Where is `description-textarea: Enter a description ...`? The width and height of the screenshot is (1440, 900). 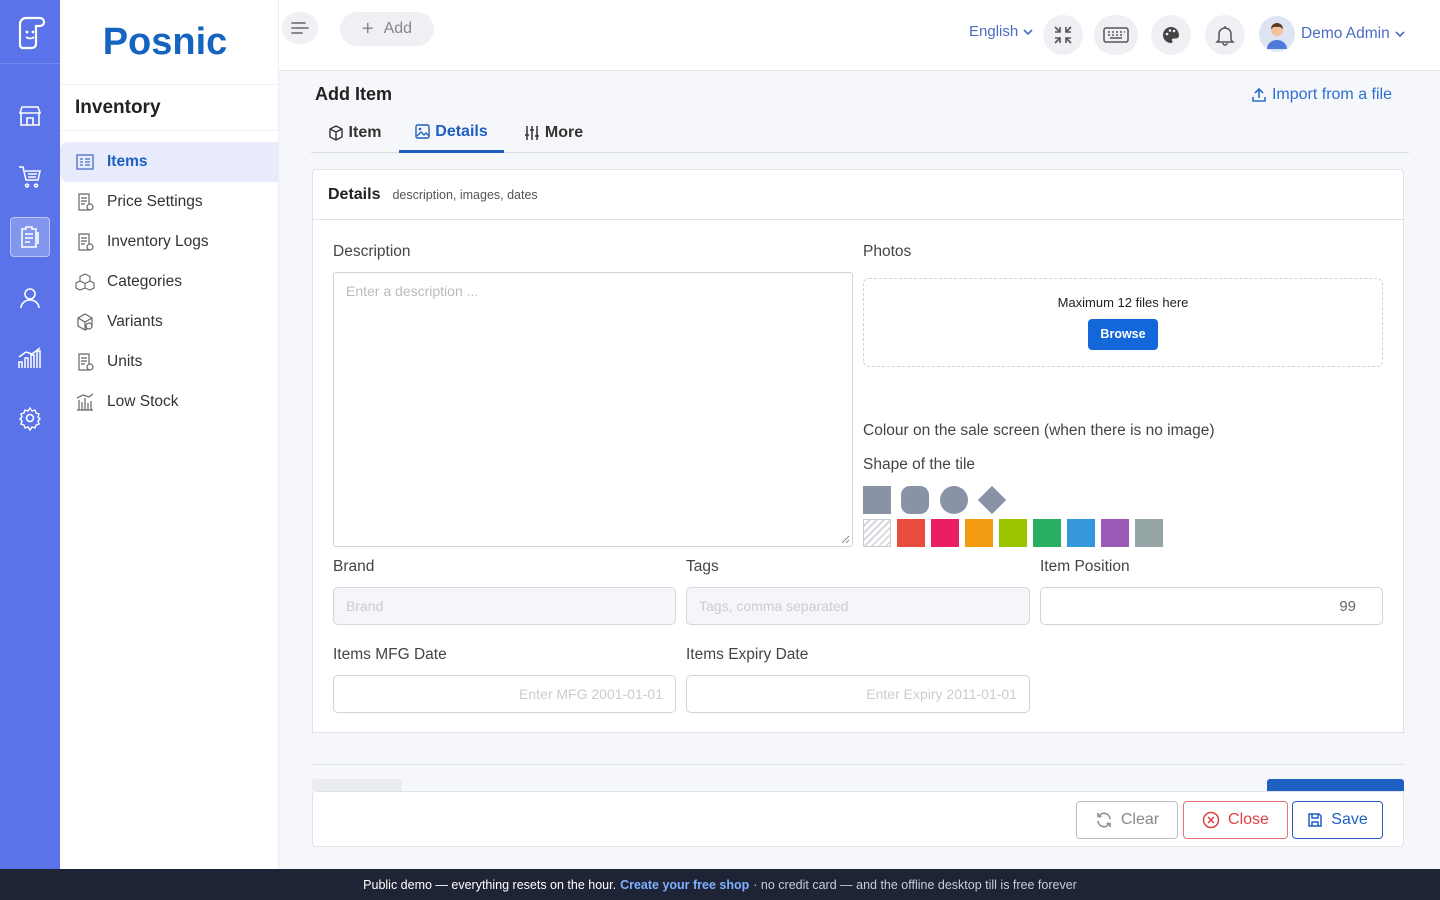 description-textarea: Enter a description ... is located at coordinates (593, 409).